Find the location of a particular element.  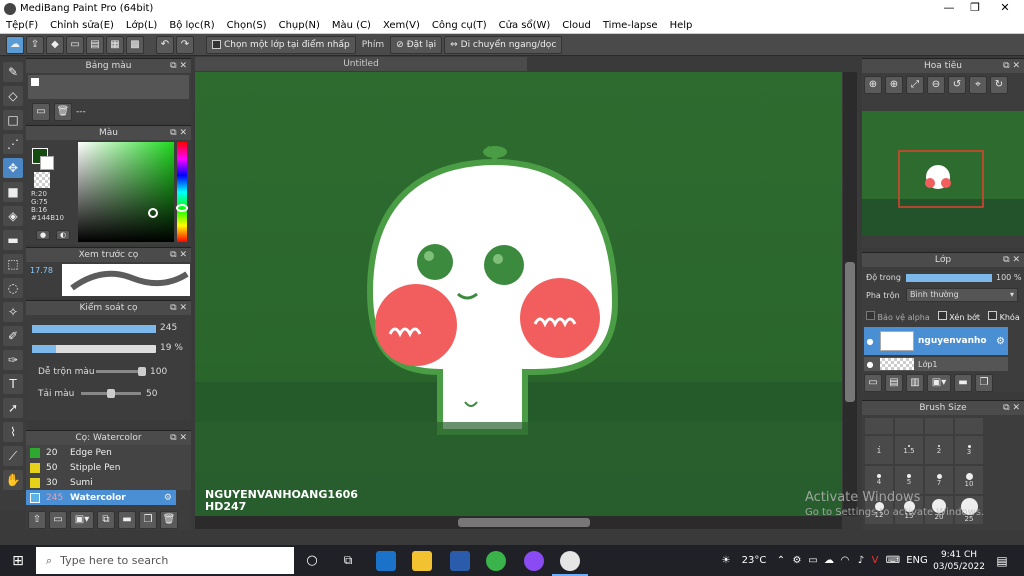

select-layer-checkbox: Chọn một lớp tại điểm nhấp is located at coordinates (281, 44).